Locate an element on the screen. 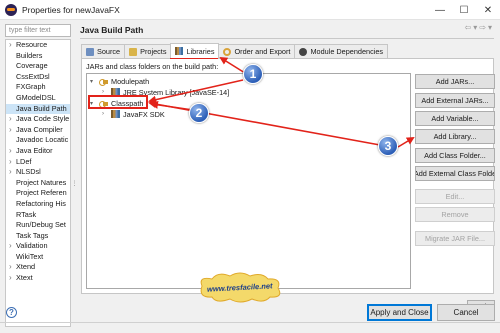 The image size is (500, 333). bottom-separator is located at coordinates (250, 322).